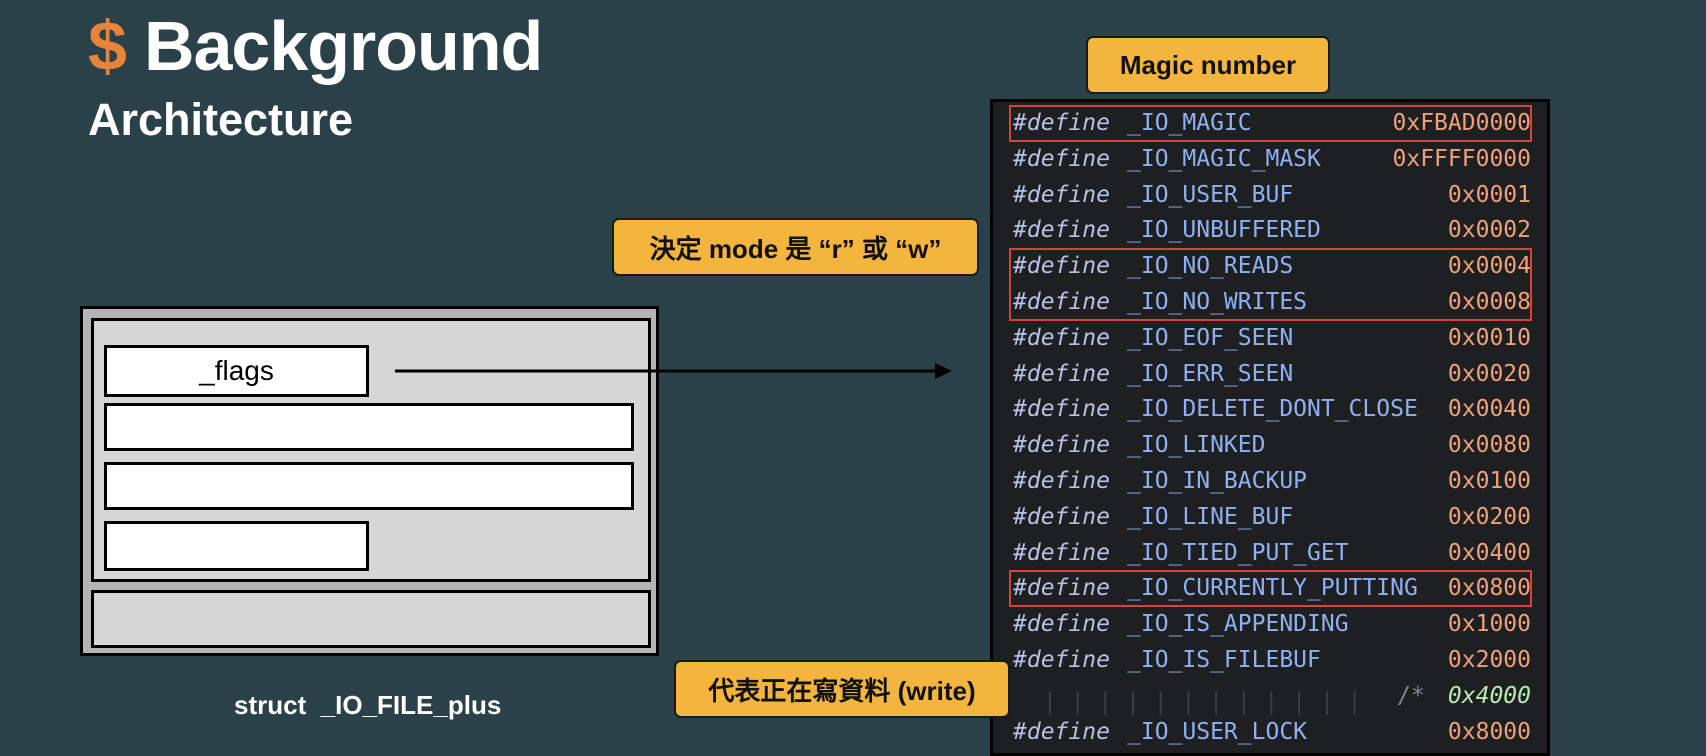  What do you see at coordinates (1196, 445) in the screenshot?
I see `macro-name: _IO_LINKED` at bounding box center [1196, 445].